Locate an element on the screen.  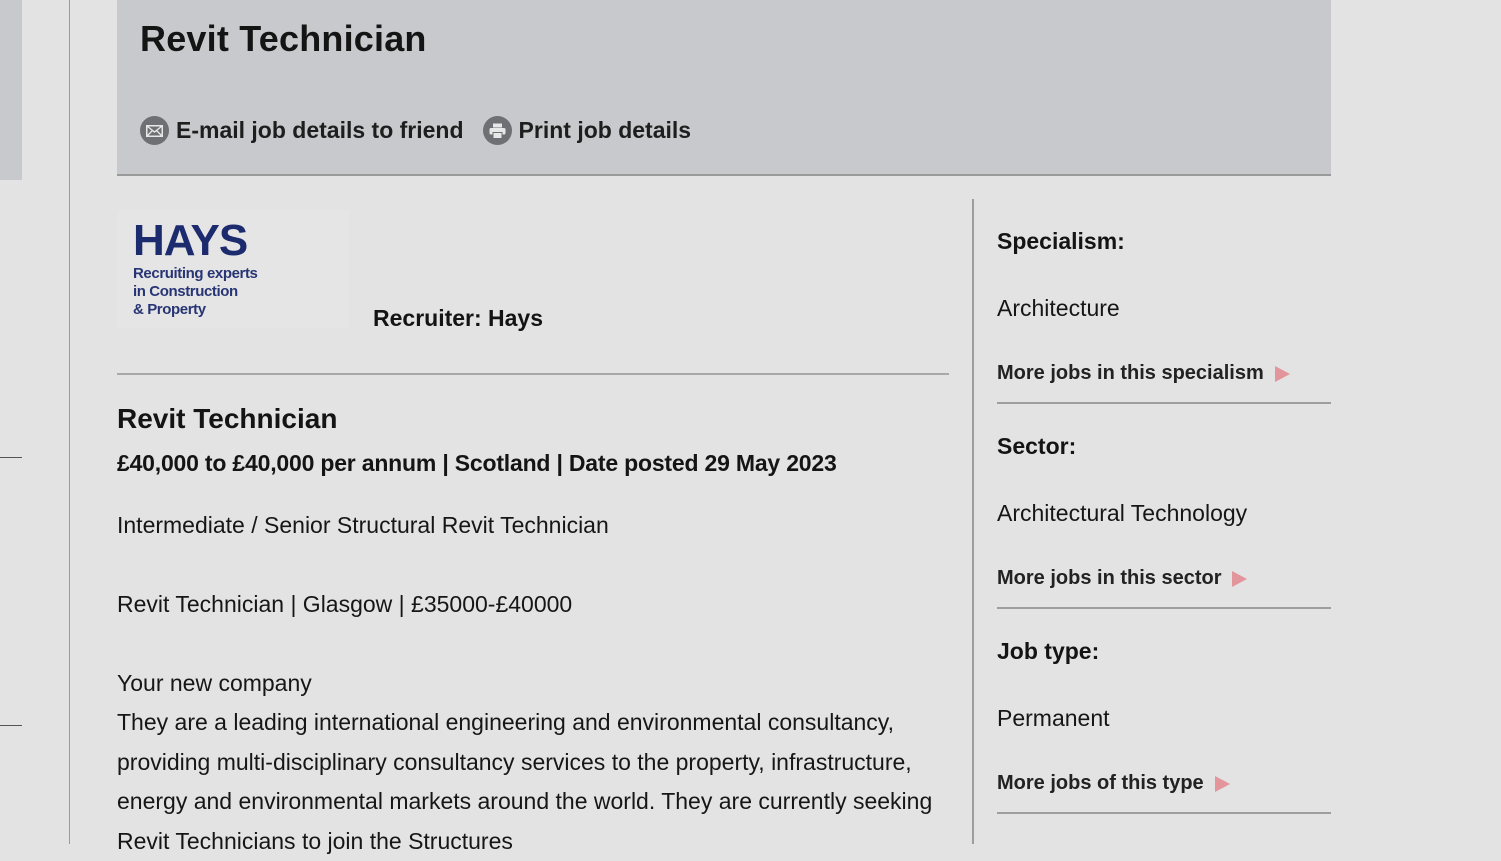
link-label: More jobs in this sector is located at coordinates (1109, 578).